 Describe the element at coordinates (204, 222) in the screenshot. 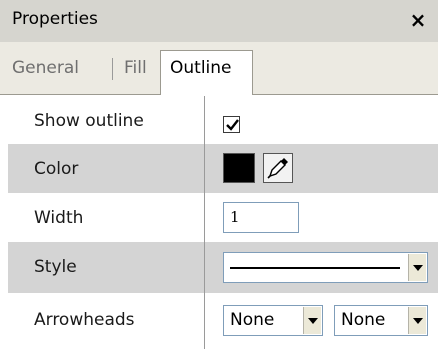

I see `column-divider` at that location.